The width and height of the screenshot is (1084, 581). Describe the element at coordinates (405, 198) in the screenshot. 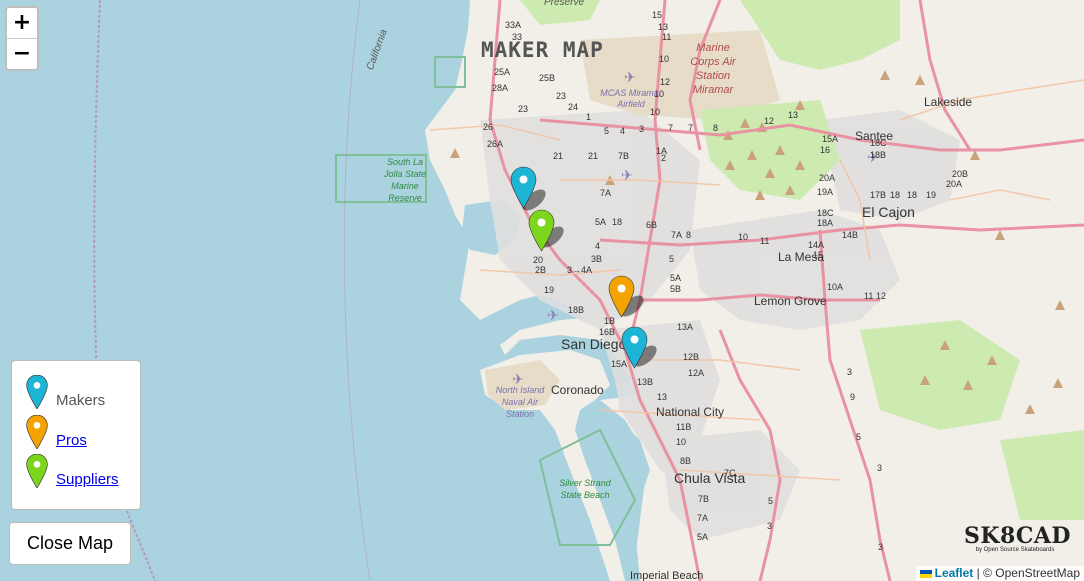

I see `svg-text: Reserve` at that location.